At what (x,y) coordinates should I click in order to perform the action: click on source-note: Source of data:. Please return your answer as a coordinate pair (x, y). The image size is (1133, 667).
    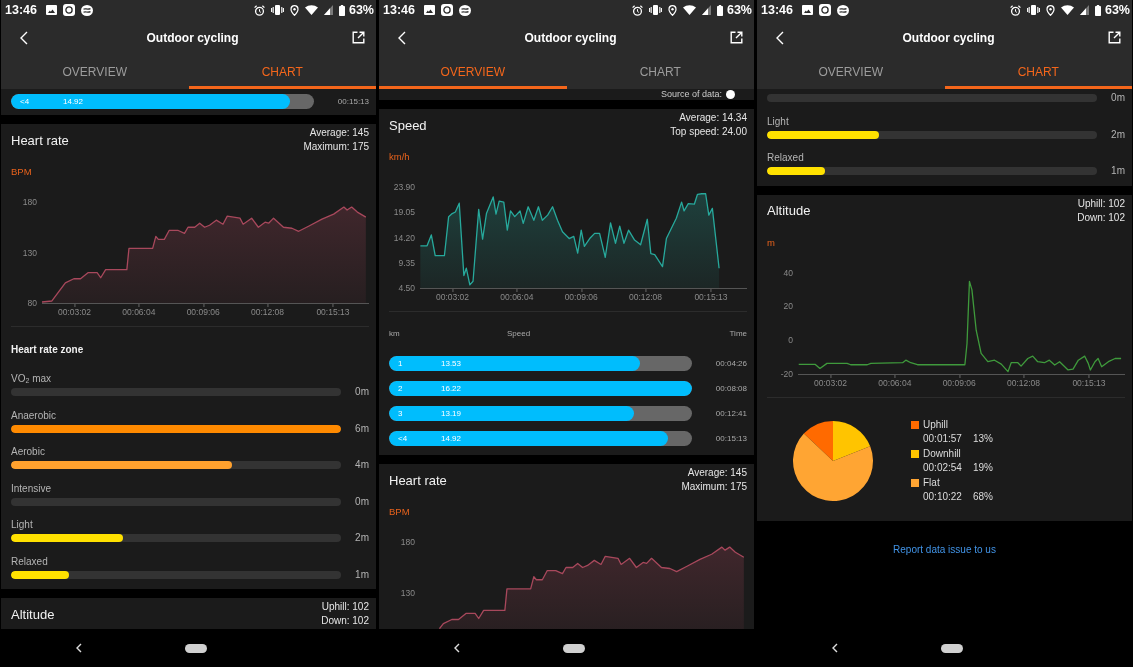
    Looking at the image, I should click on (691, 94).